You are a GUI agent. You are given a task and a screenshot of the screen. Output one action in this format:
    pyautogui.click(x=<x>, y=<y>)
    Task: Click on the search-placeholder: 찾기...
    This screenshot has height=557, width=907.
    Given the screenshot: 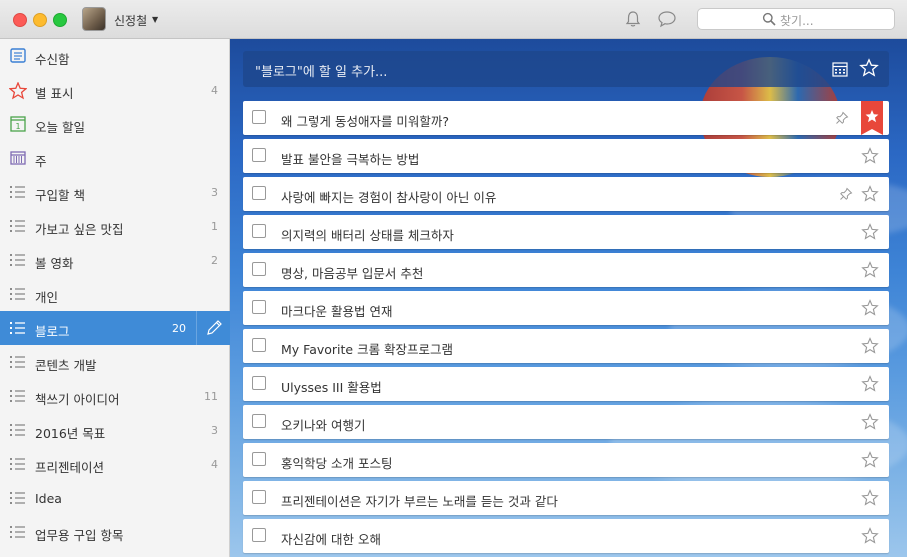 What is the action you would take?
    pyautogui.click(x=797, y=21)
    